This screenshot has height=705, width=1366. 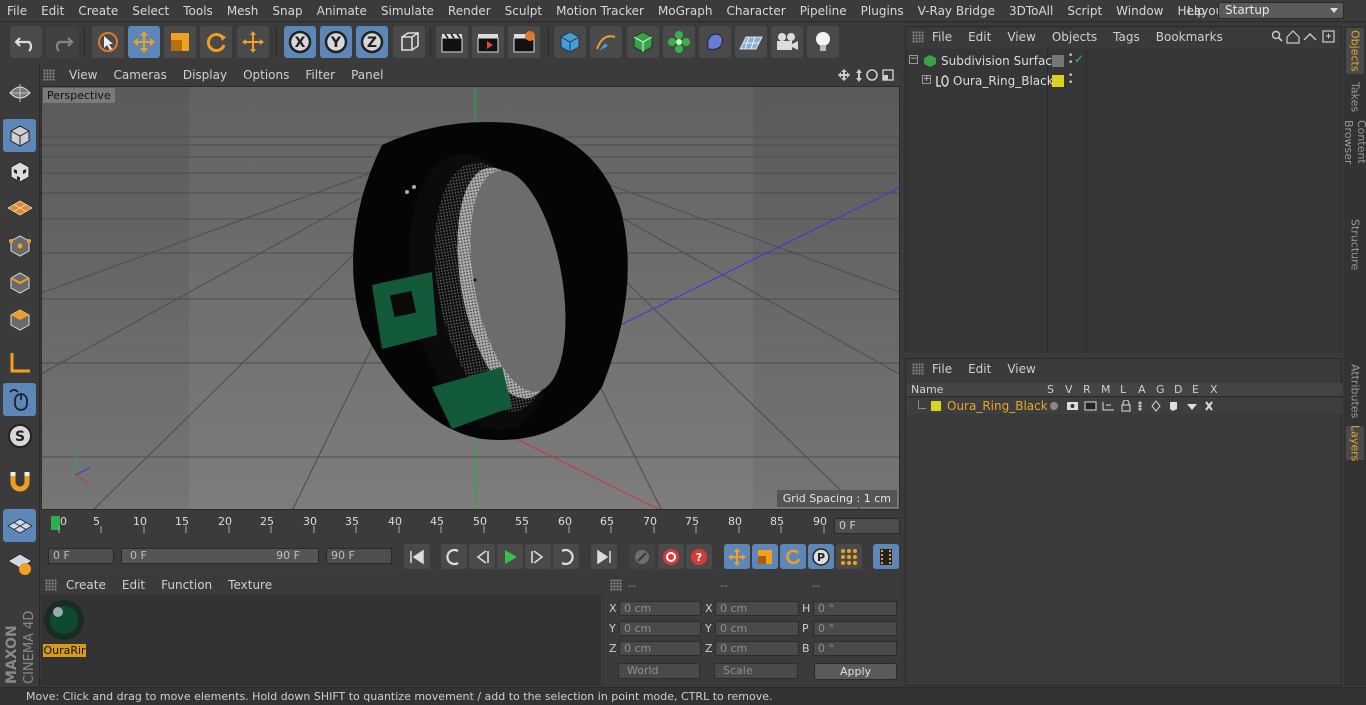 What do you see at coordinates (1139, 11) in the screenshot?
I see `menu-window: Window` at bounding box center [1139, 11].